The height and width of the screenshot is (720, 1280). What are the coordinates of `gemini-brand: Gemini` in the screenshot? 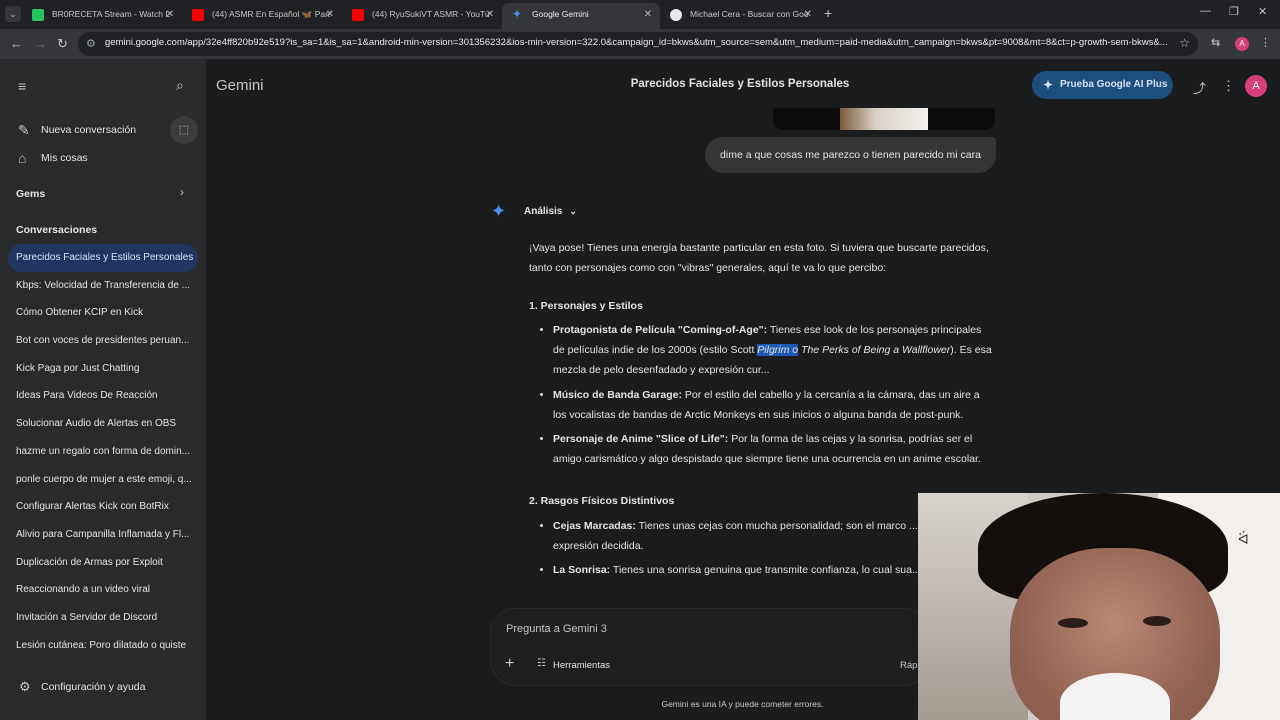 It's located at (240, 85).